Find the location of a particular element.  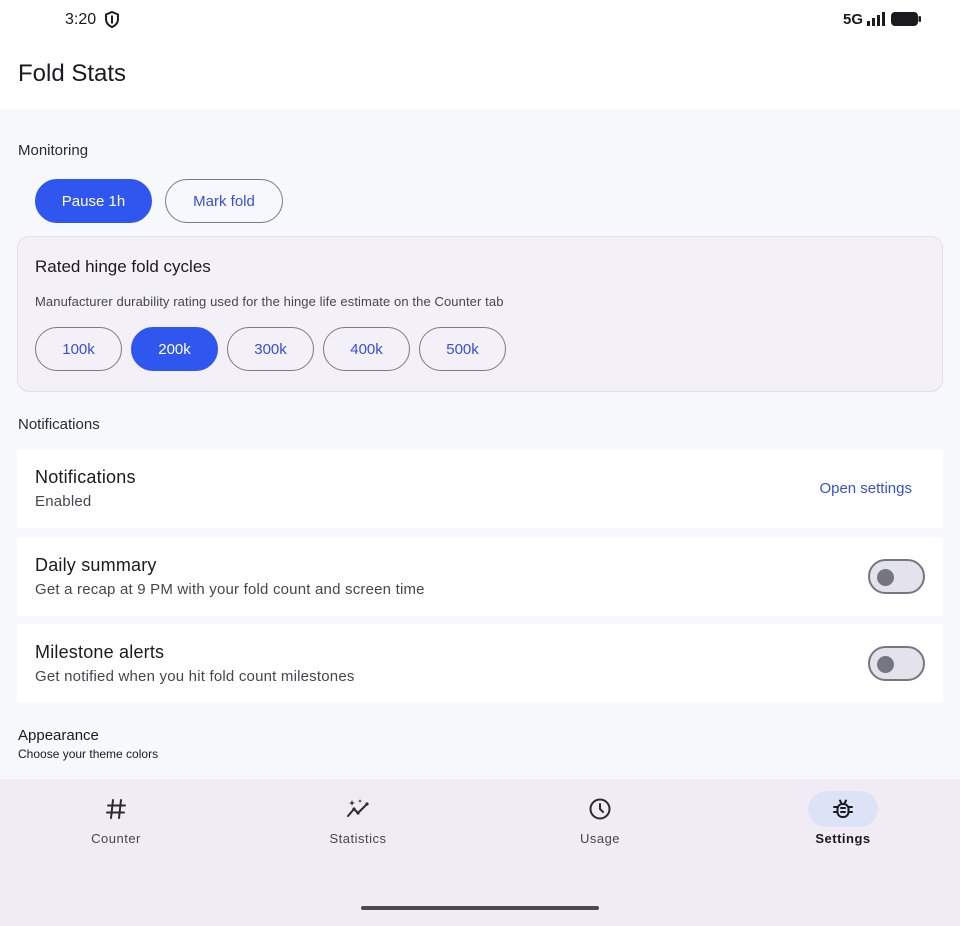

appearance-subtitle: Choose your theme colors is located at coordinates (88, 754).